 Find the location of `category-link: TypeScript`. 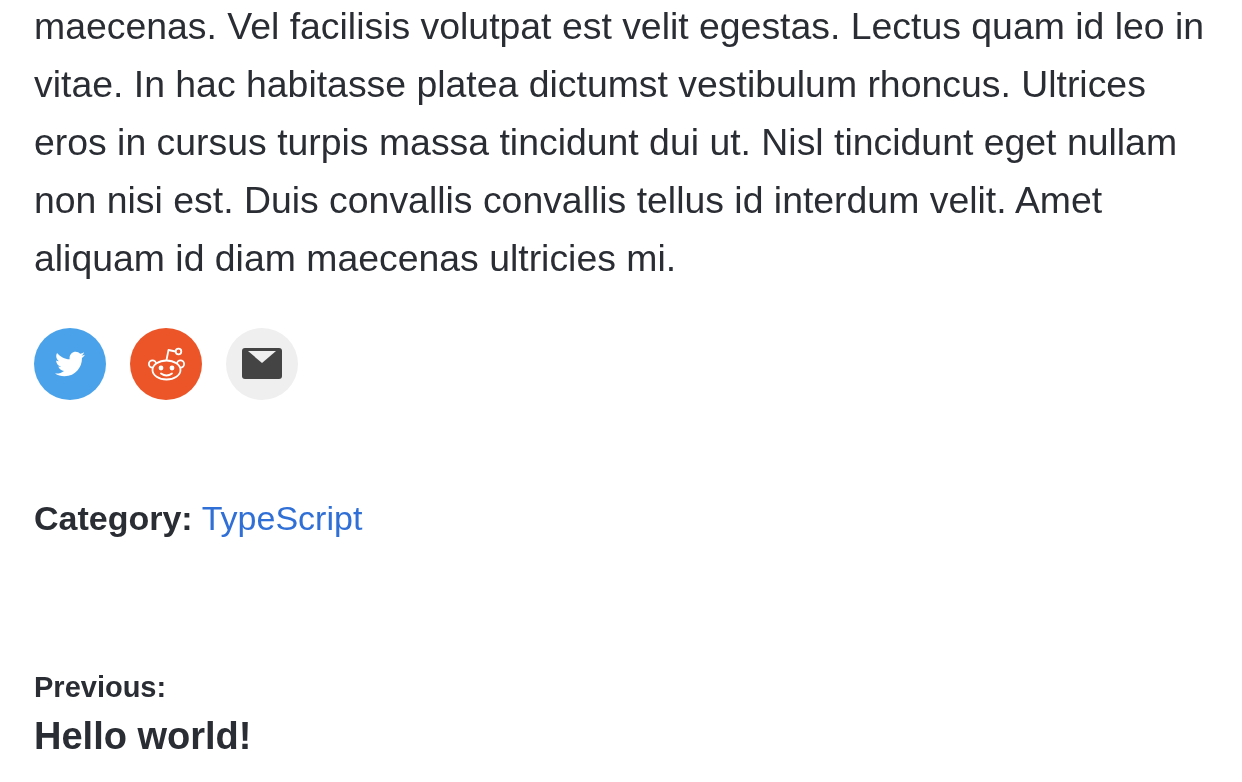

category-link: TypeScript is located at coordinates (282, 518).